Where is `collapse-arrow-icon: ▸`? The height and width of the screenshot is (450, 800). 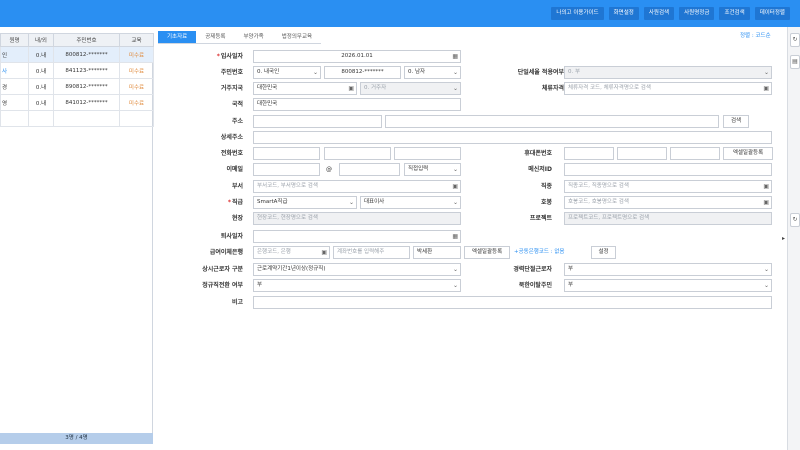 collapse-arrow-icon: ▸ is located at coordinates (783, 238).